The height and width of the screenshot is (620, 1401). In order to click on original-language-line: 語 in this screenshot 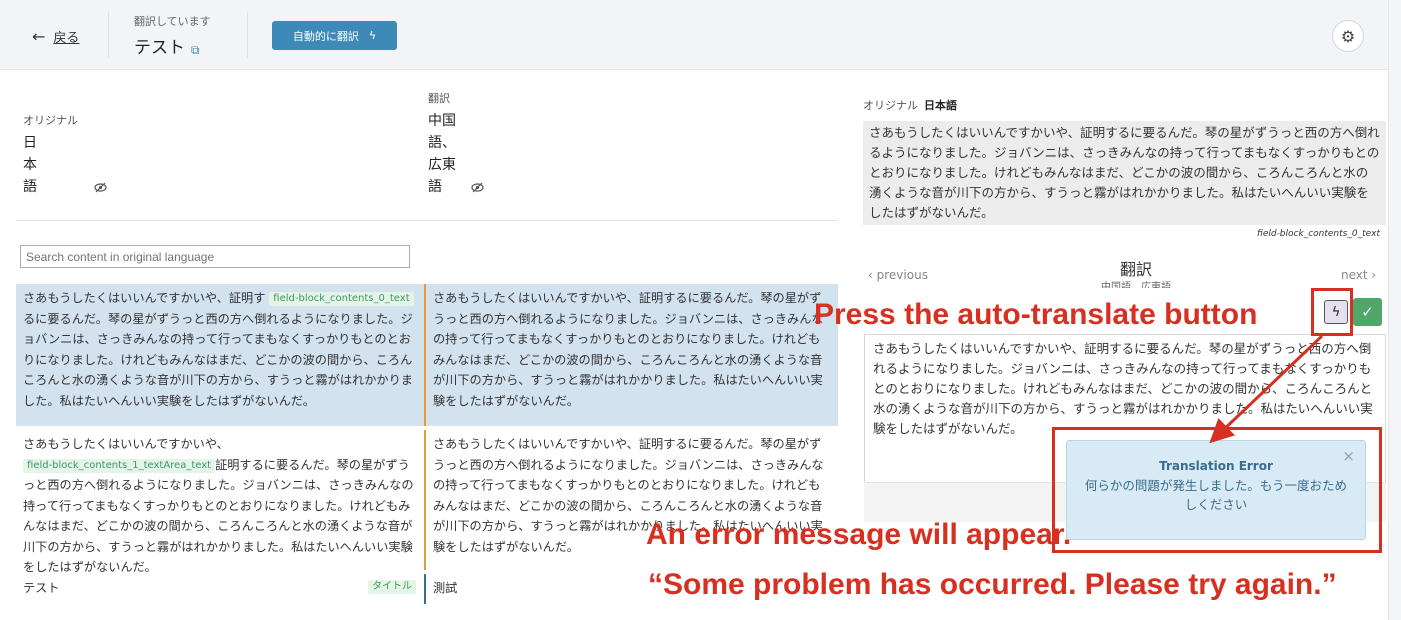, I will do `click(30, 187)`.